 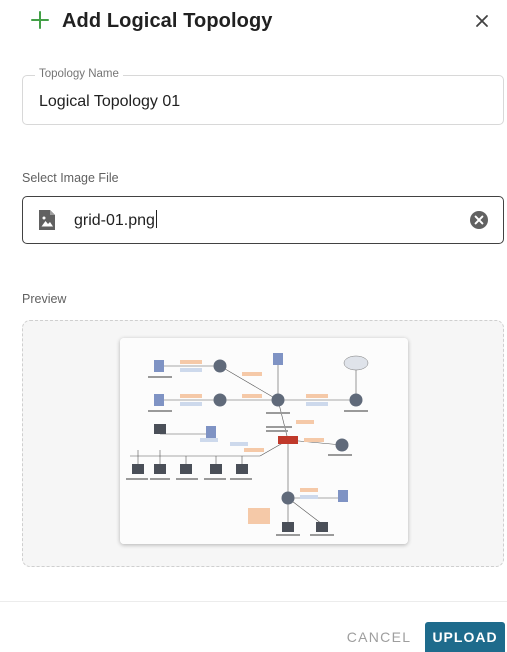 I want to click on image-file-name: grid-01.png, so click(x=114, y=220).